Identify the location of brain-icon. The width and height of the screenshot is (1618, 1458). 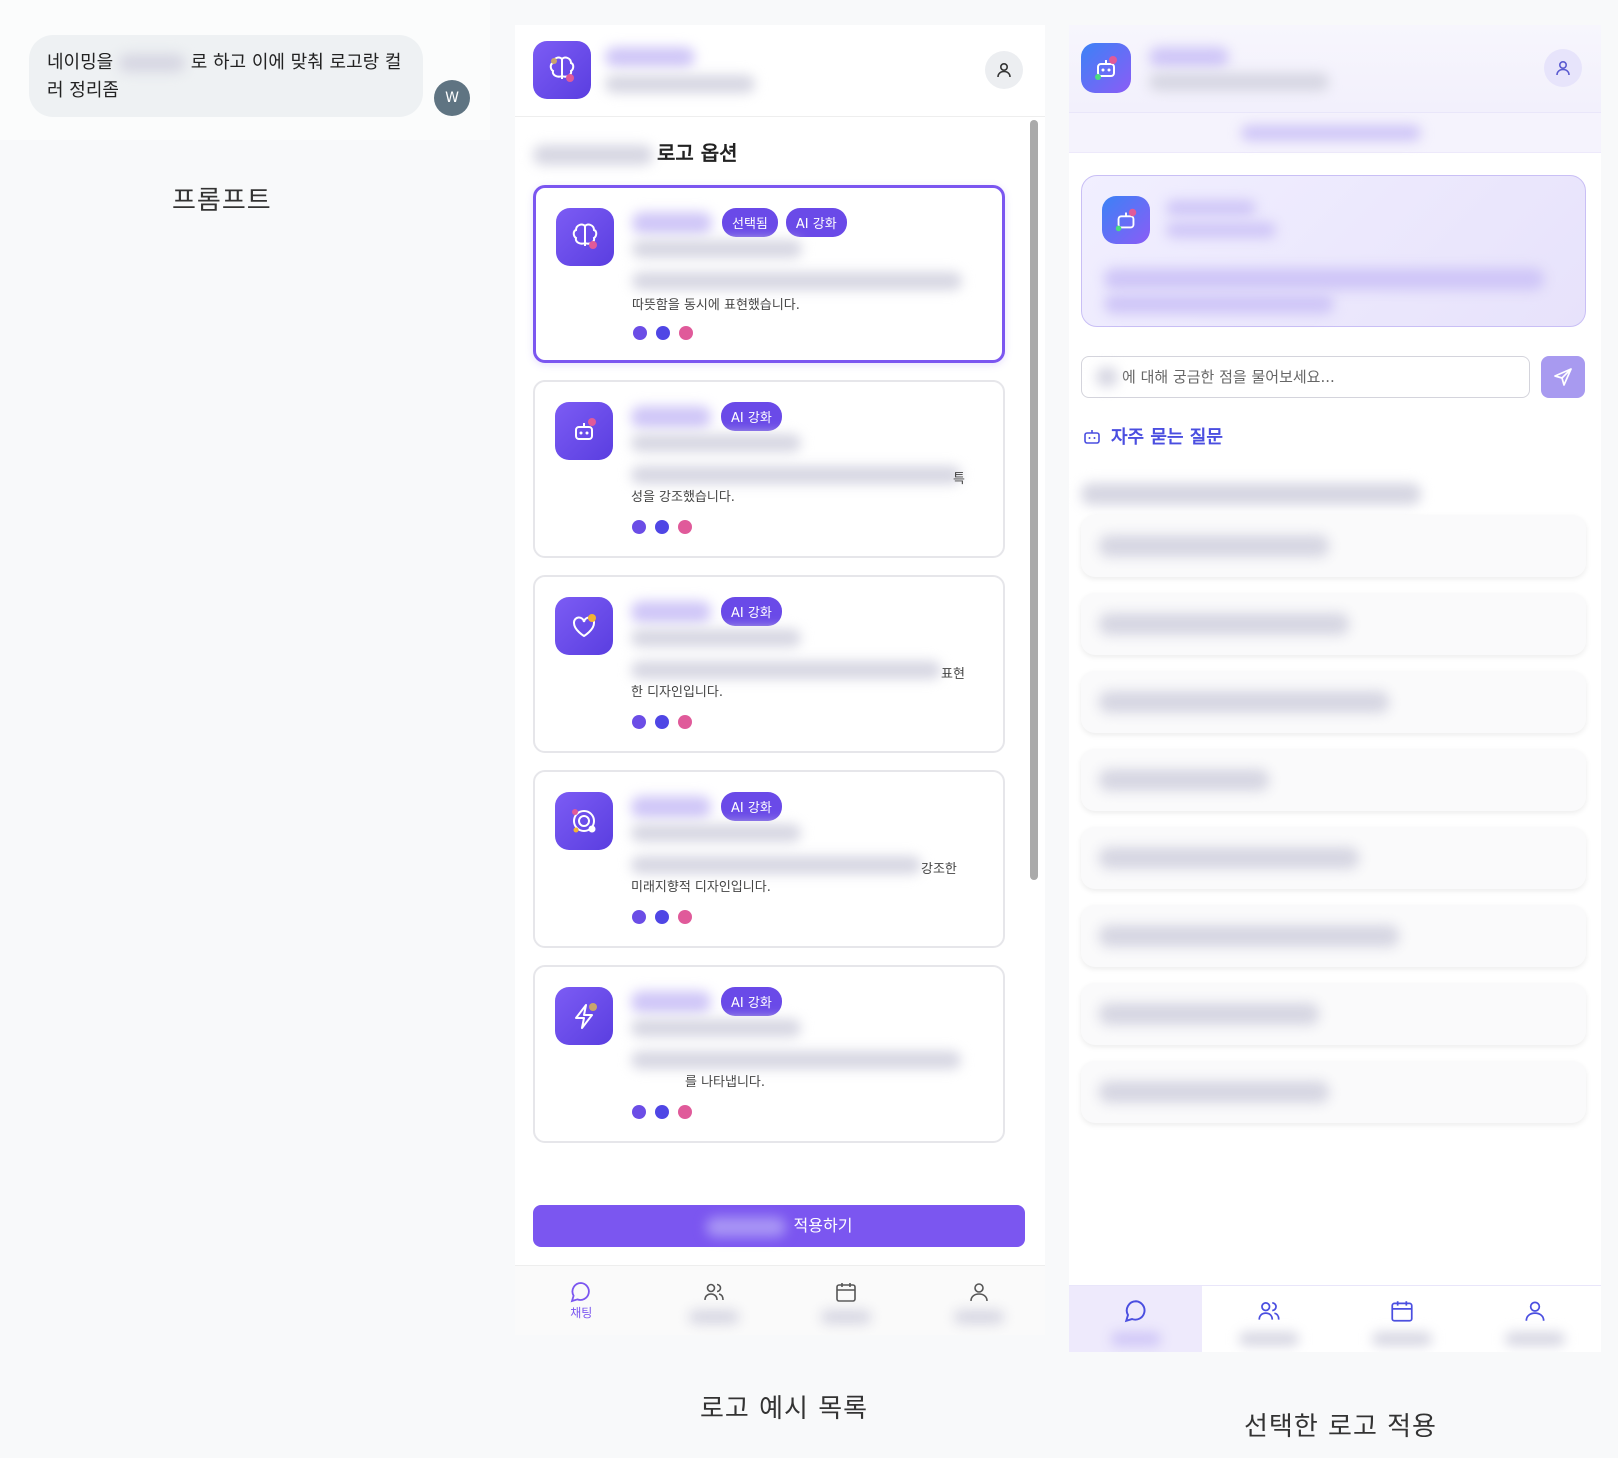
(562, 69).